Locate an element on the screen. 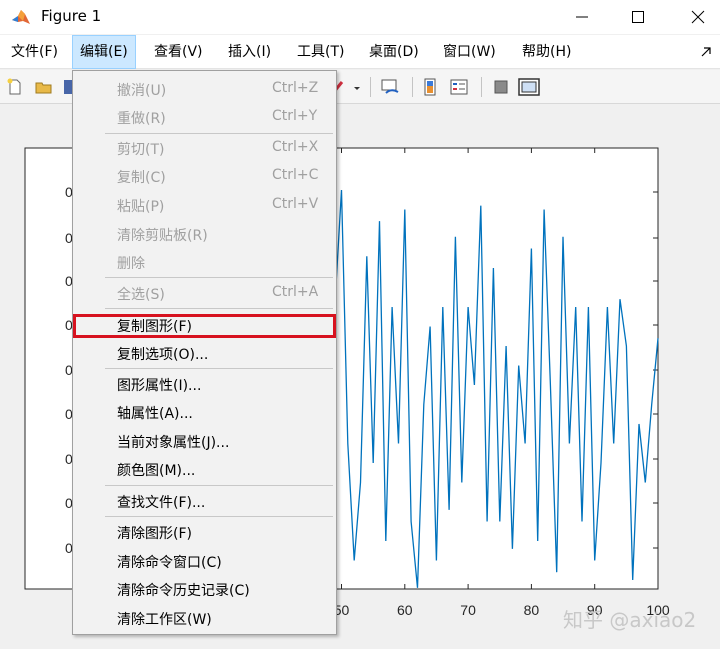 This screenshot has width=720, height=649. menu-item-shortcut: Ctrl+X is located at coordinates (295, 147).